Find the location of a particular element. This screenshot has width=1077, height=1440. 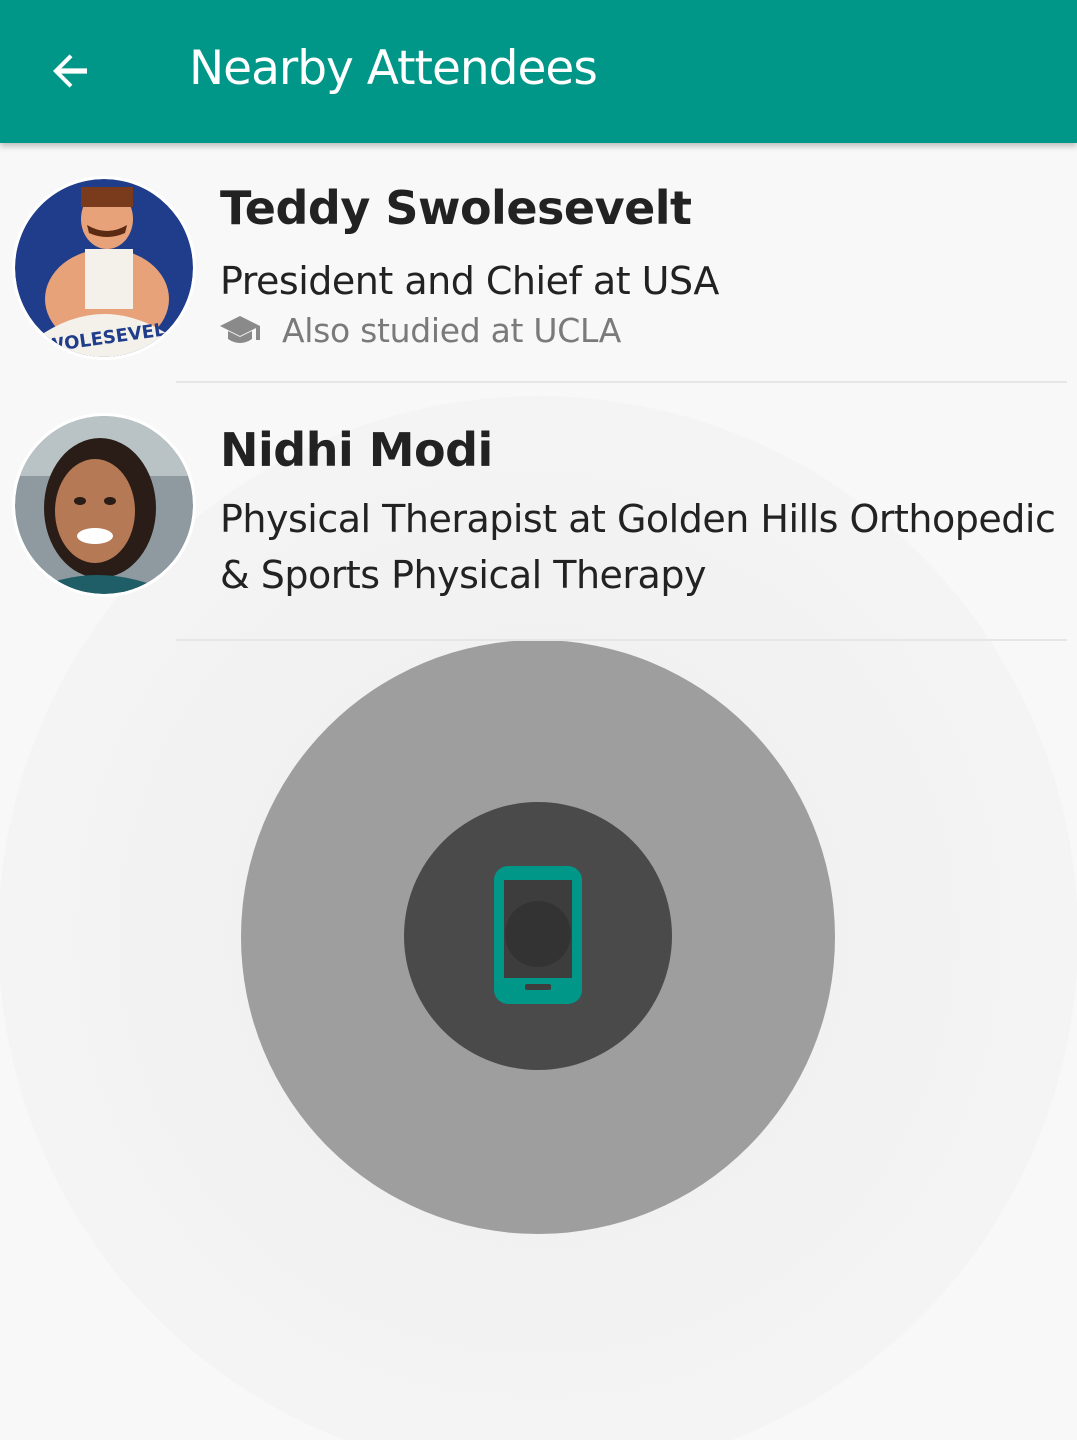

page-title: Nearby Attendees is located at coordinates (393, 68).